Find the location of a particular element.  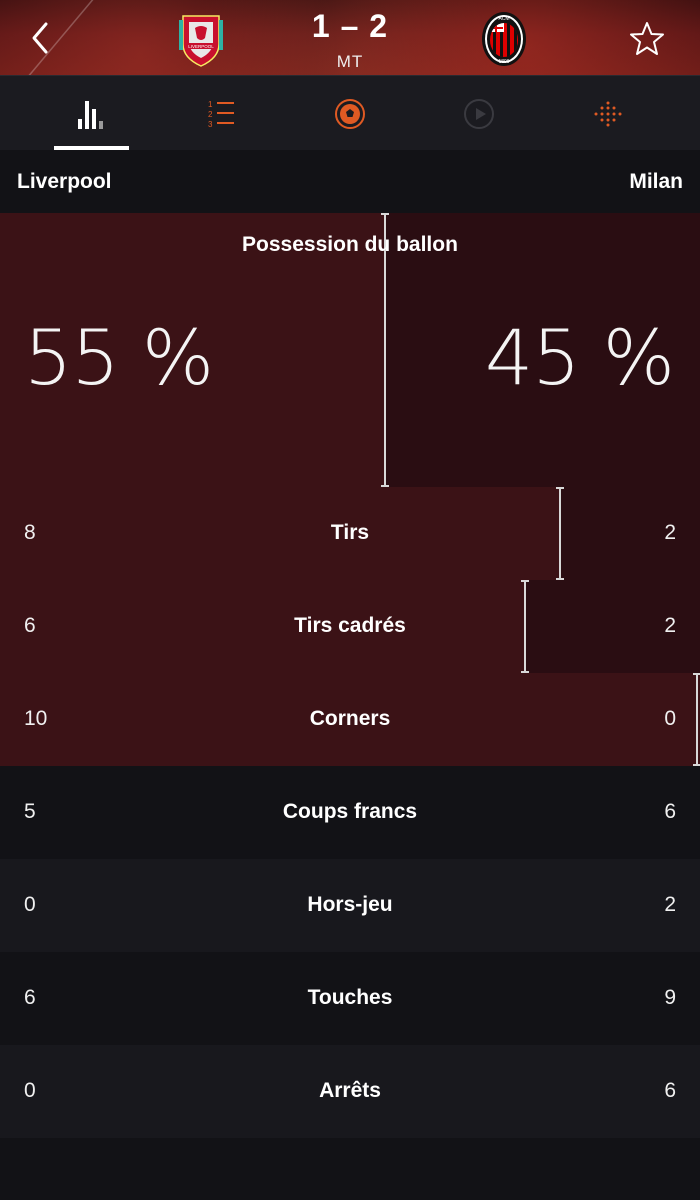

team-names-row: Liverpool Milan is located at coordinates (350, 181).